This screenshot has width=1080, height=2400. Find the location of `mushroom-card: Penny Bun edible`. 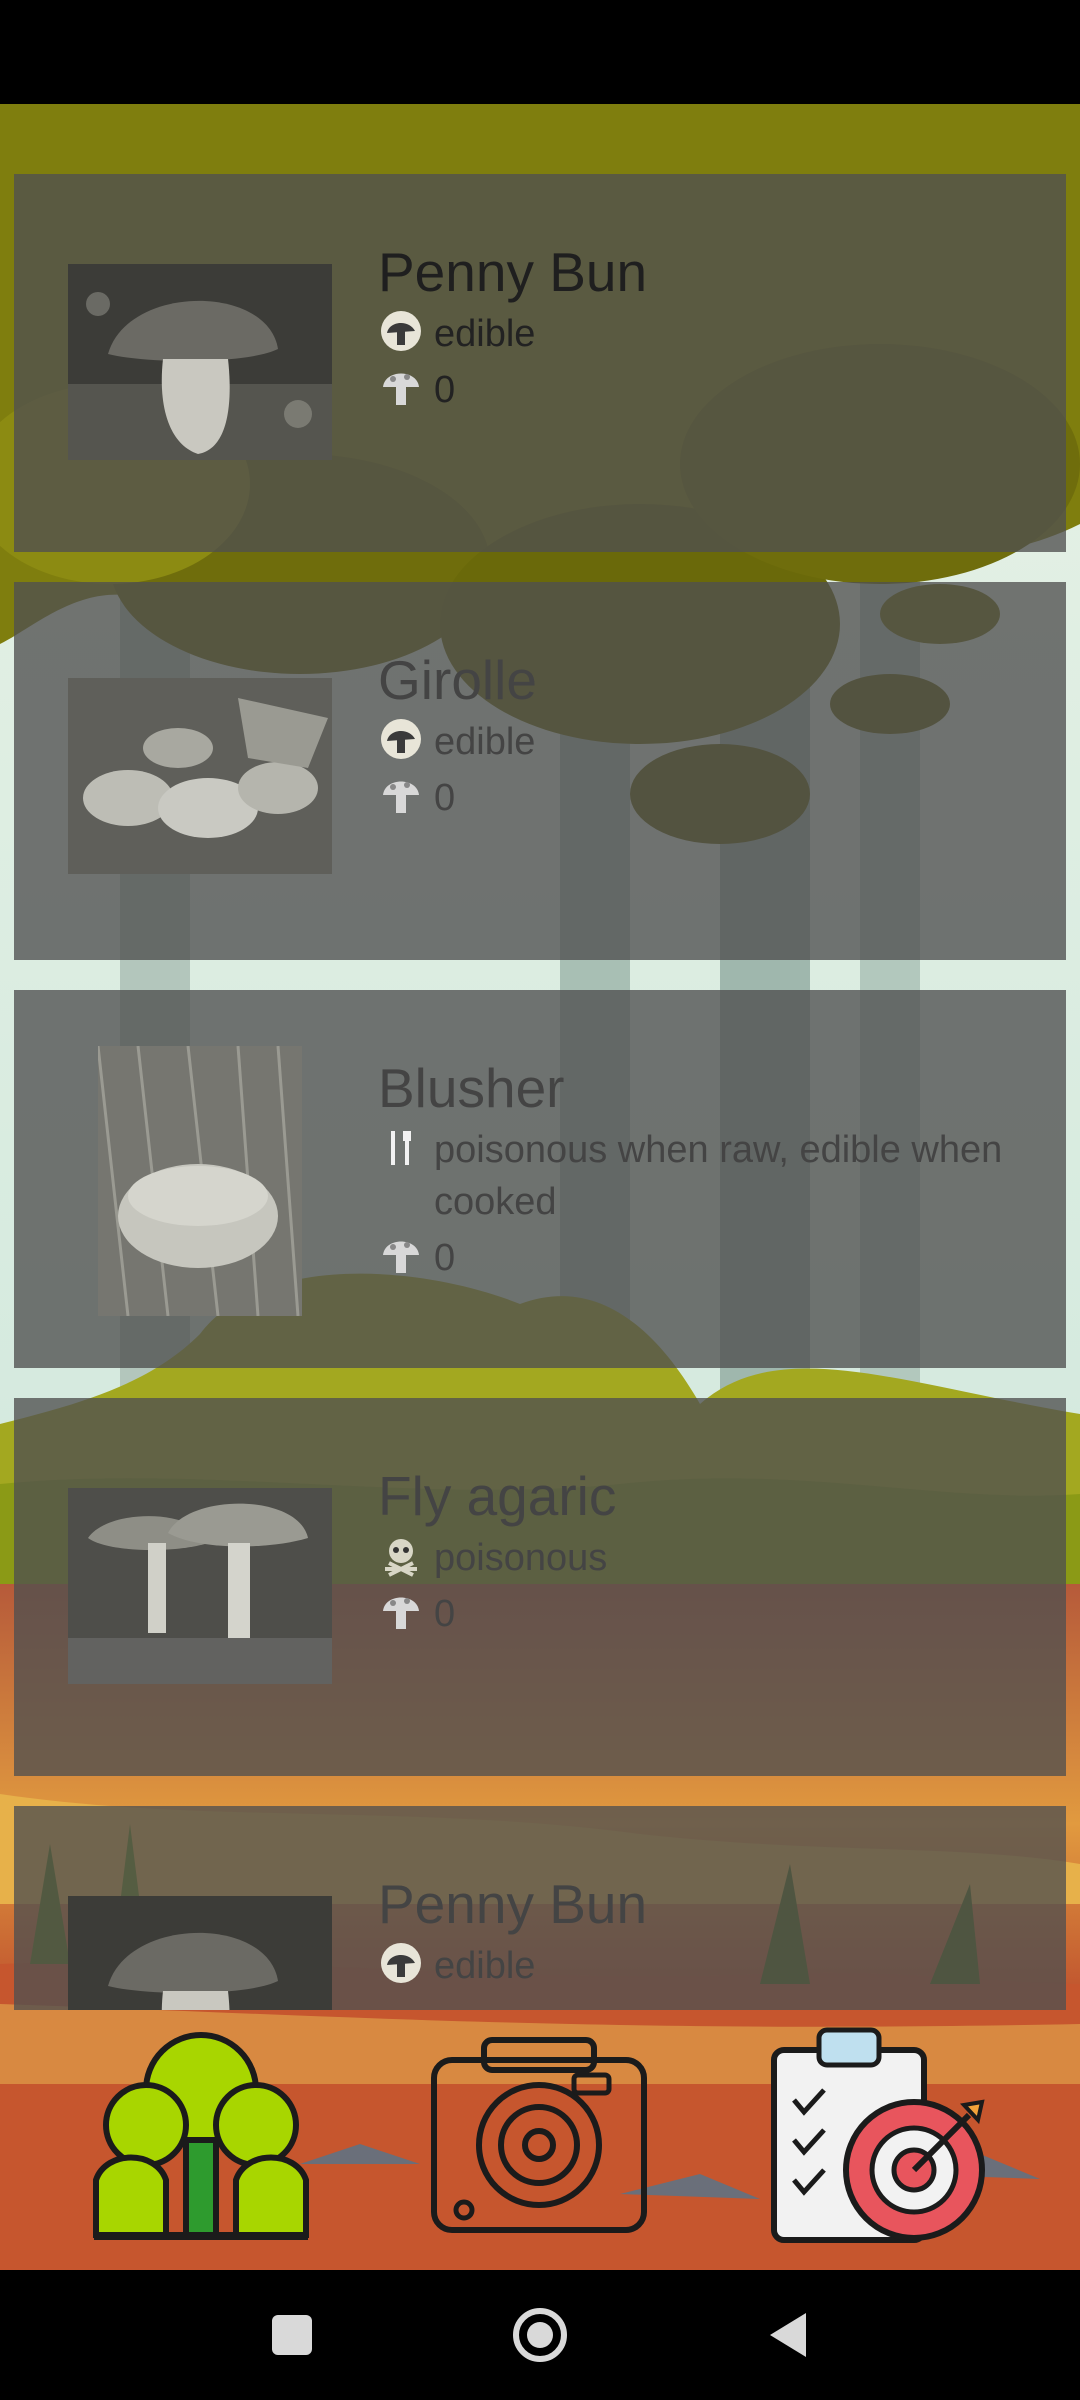

mushroom-card: Penny Bun edible is located at coordinates (540, 1908).